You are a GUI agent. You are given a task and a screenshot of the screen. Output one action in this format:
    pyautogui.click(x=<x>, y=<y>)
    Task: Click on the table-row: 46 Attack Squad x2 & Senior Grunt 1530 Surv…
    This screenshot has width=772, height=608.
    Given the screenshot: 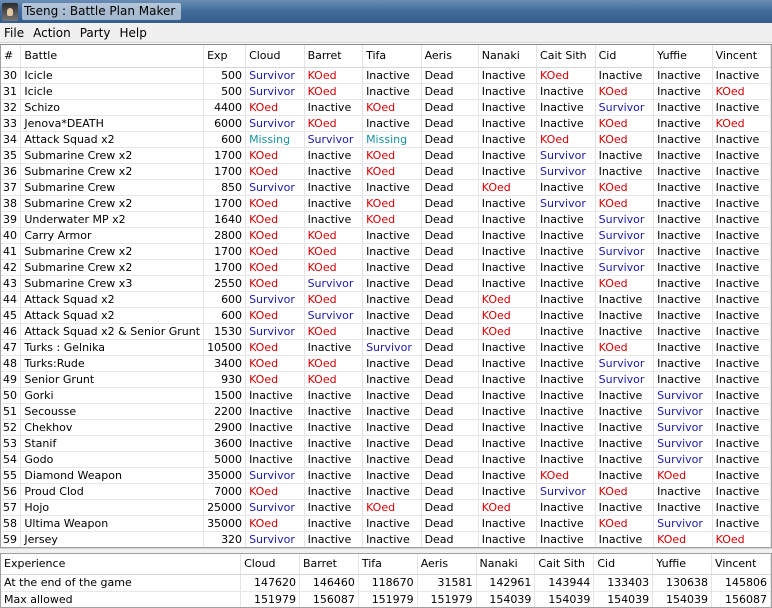 What is the action you would take?
    pyautogui.click(x=386, y=331)
    